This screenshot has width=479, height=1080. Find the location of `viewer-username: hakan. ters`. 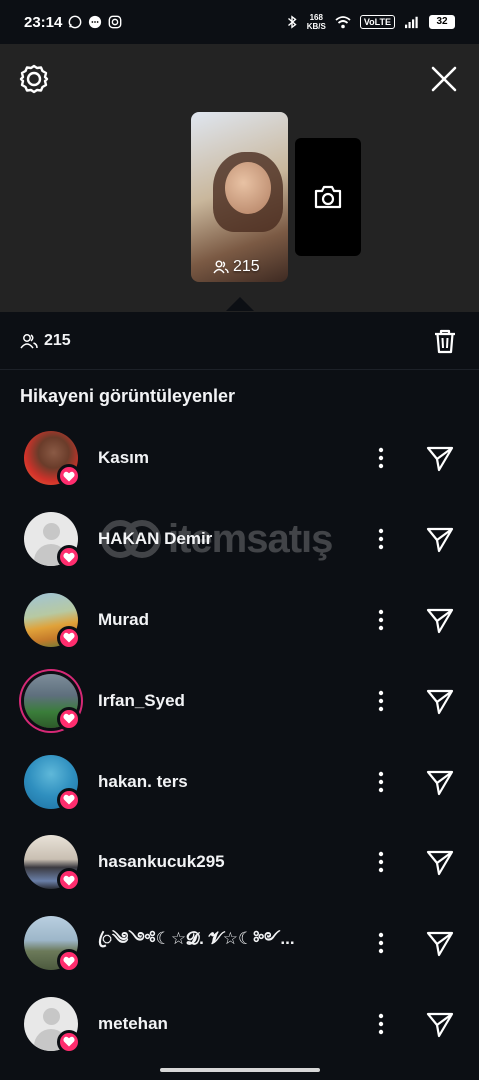

viewer-username: hakan. ters is located at coordinates (143, 782).